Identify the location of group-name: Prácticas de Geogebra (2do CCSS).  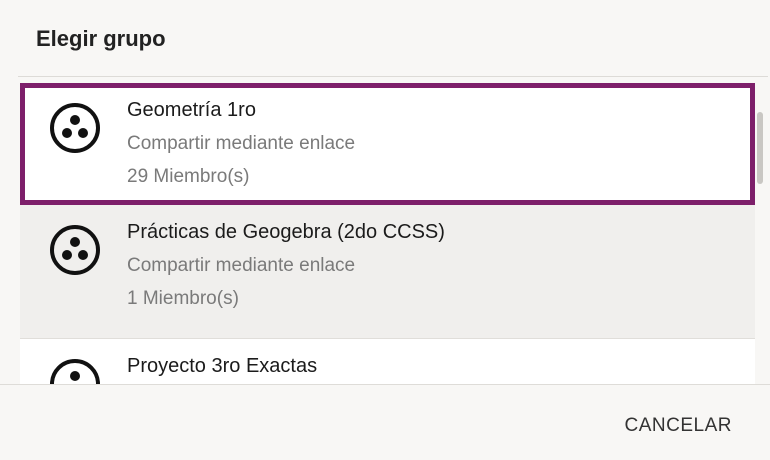
(286, 232).